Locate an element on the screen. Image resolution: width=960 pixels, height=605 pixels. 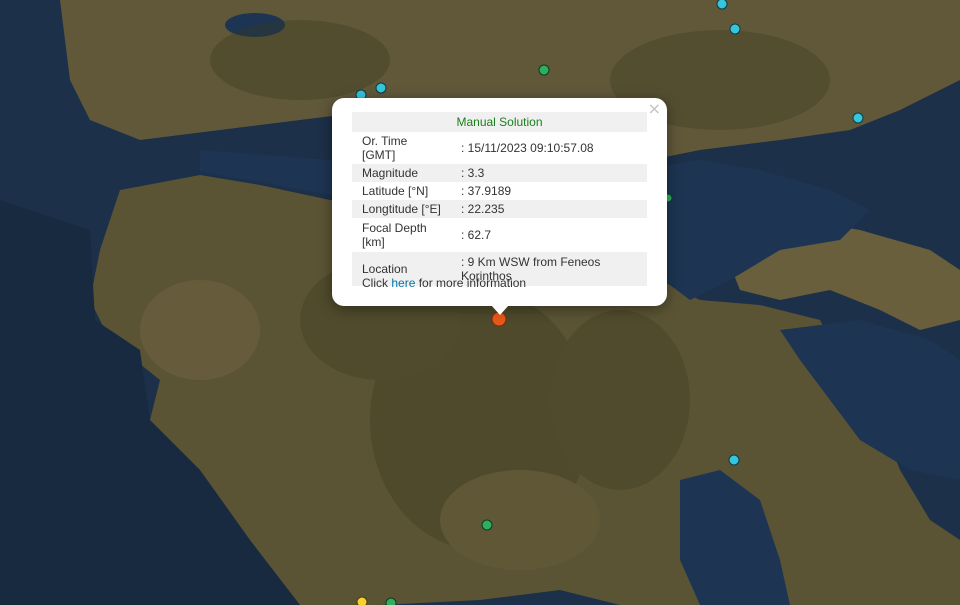
label-focal-depth: Focal Depth [km] is located at coordinates (394, 235).